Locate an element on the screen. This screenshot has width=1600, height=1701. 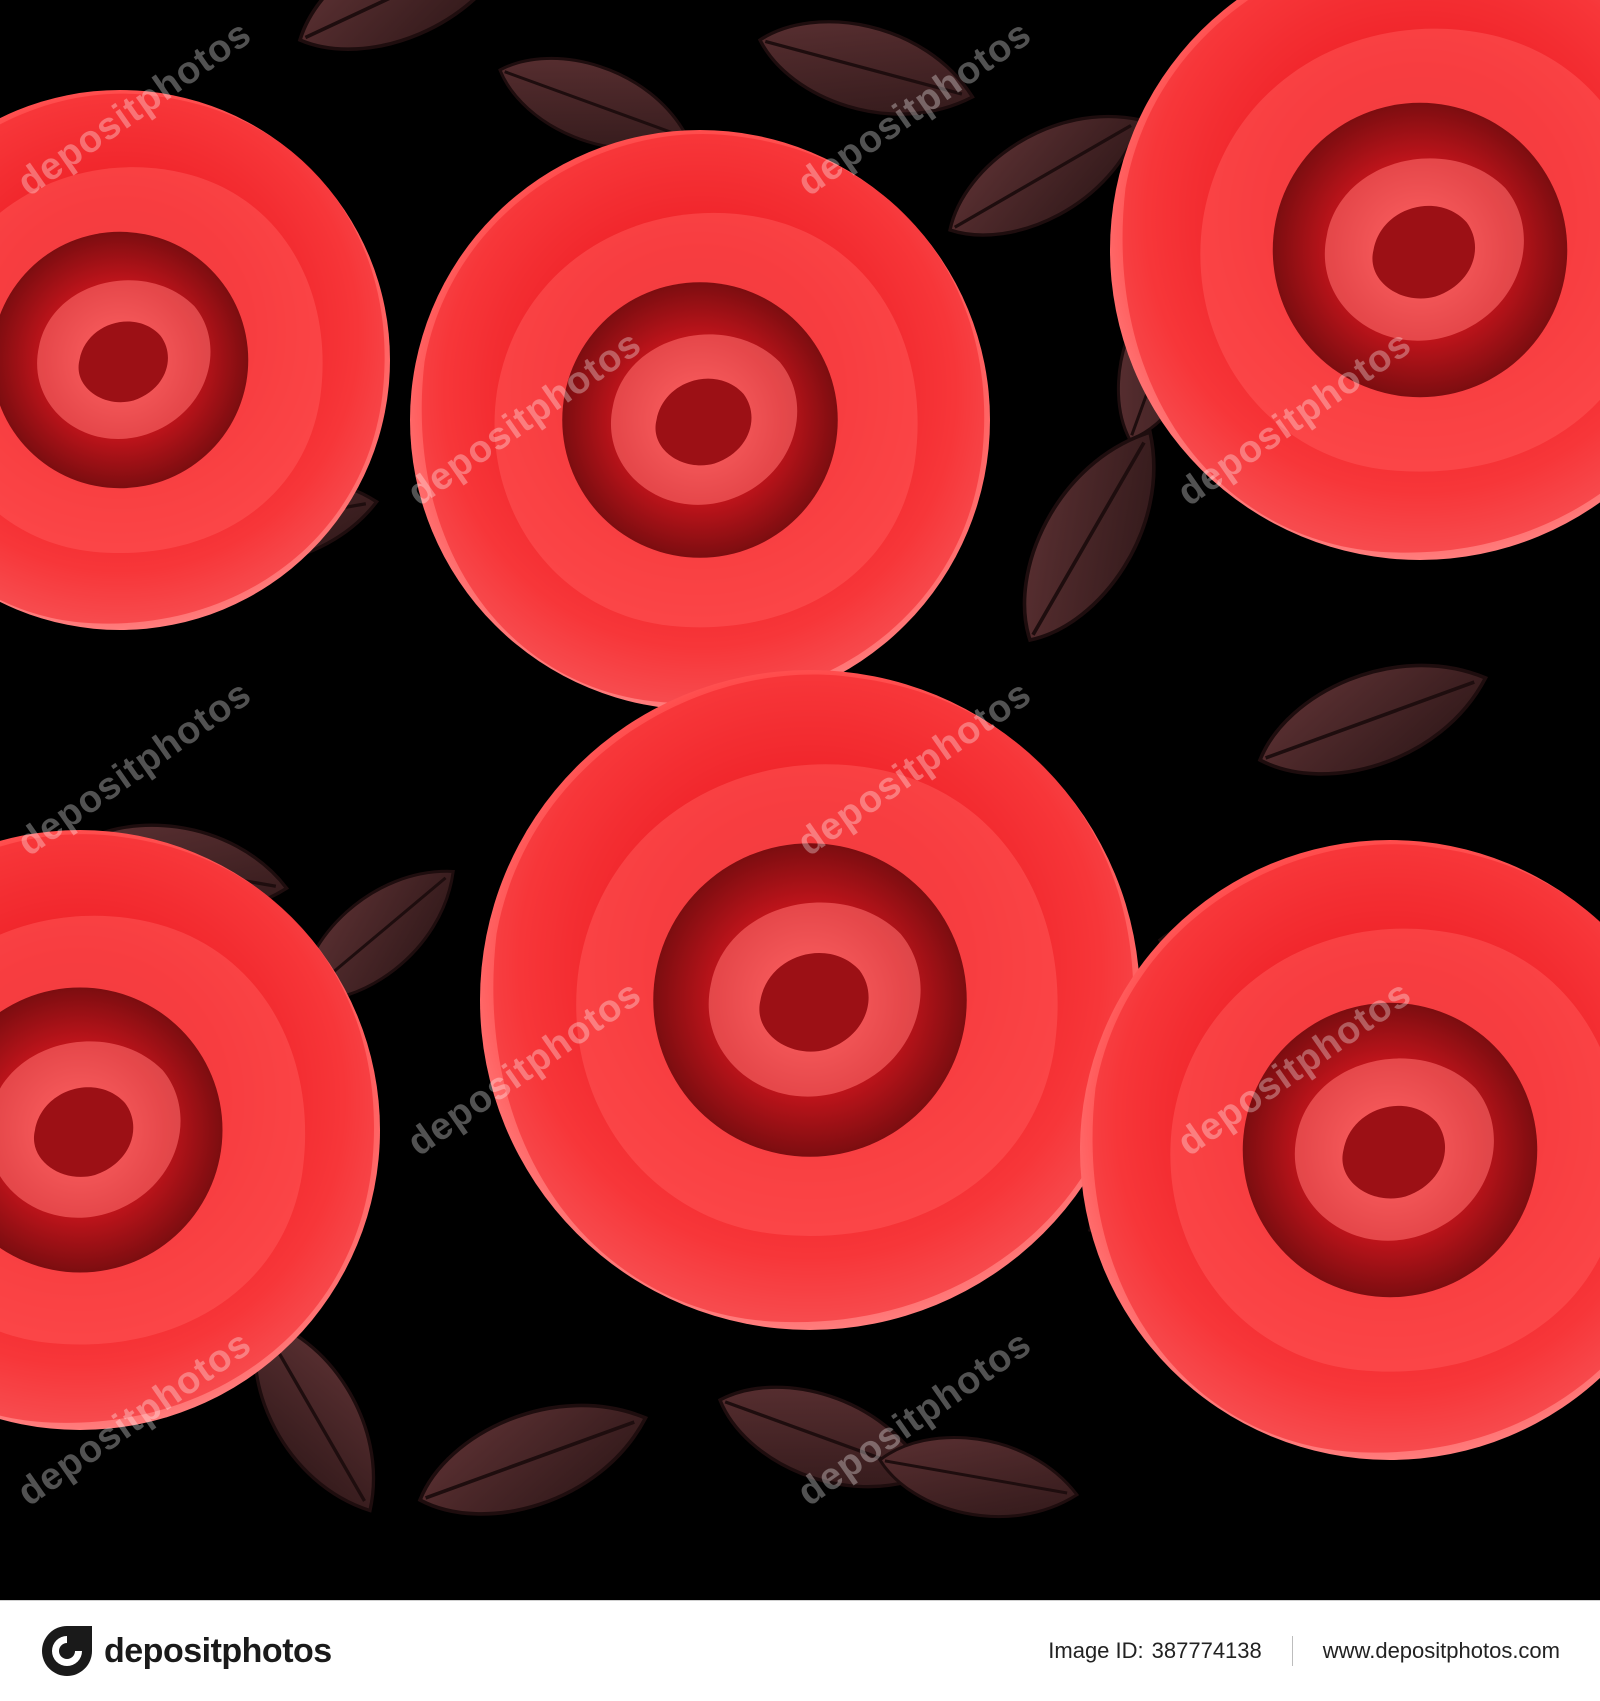
divider is located at coordinates (1292, 1651).